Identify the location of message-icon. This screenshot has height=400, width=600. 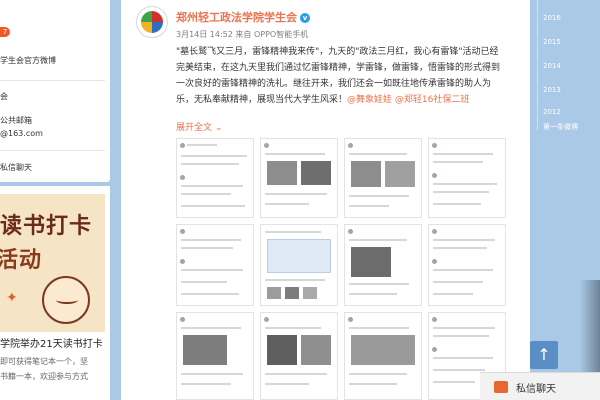
(501, 387).